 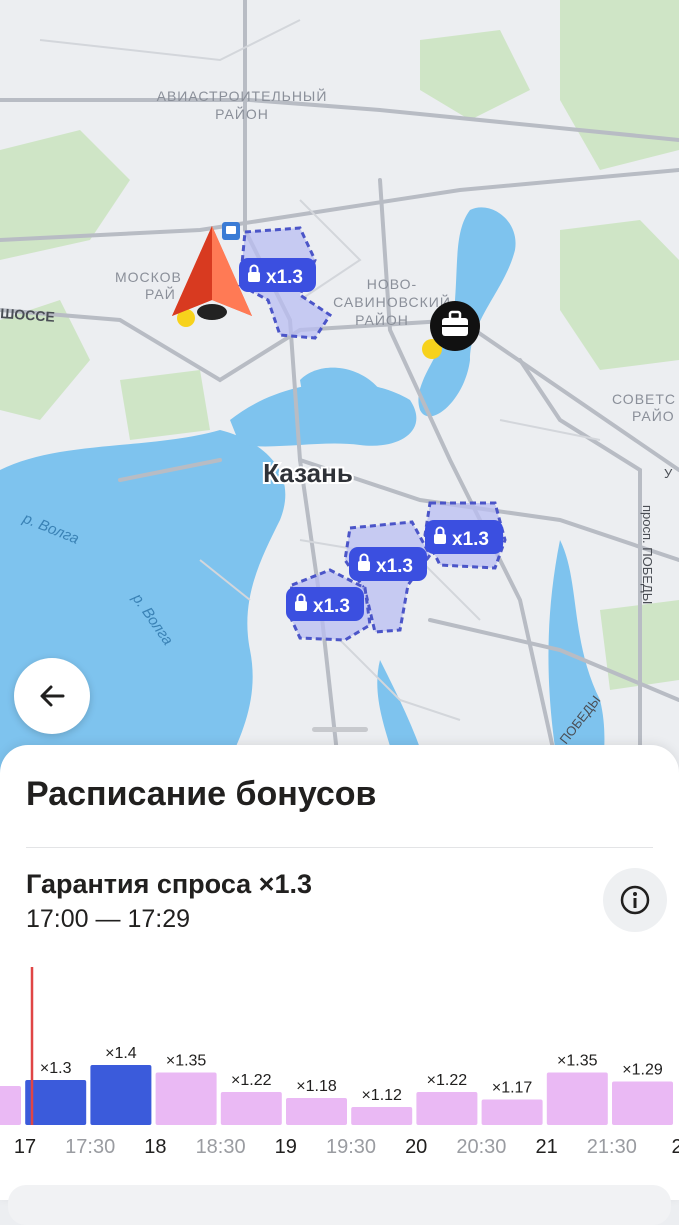 What do you see at coordinates (339, 1205) in the screenshot?
I see `bottom-card` at bounding box center [339, 1205].